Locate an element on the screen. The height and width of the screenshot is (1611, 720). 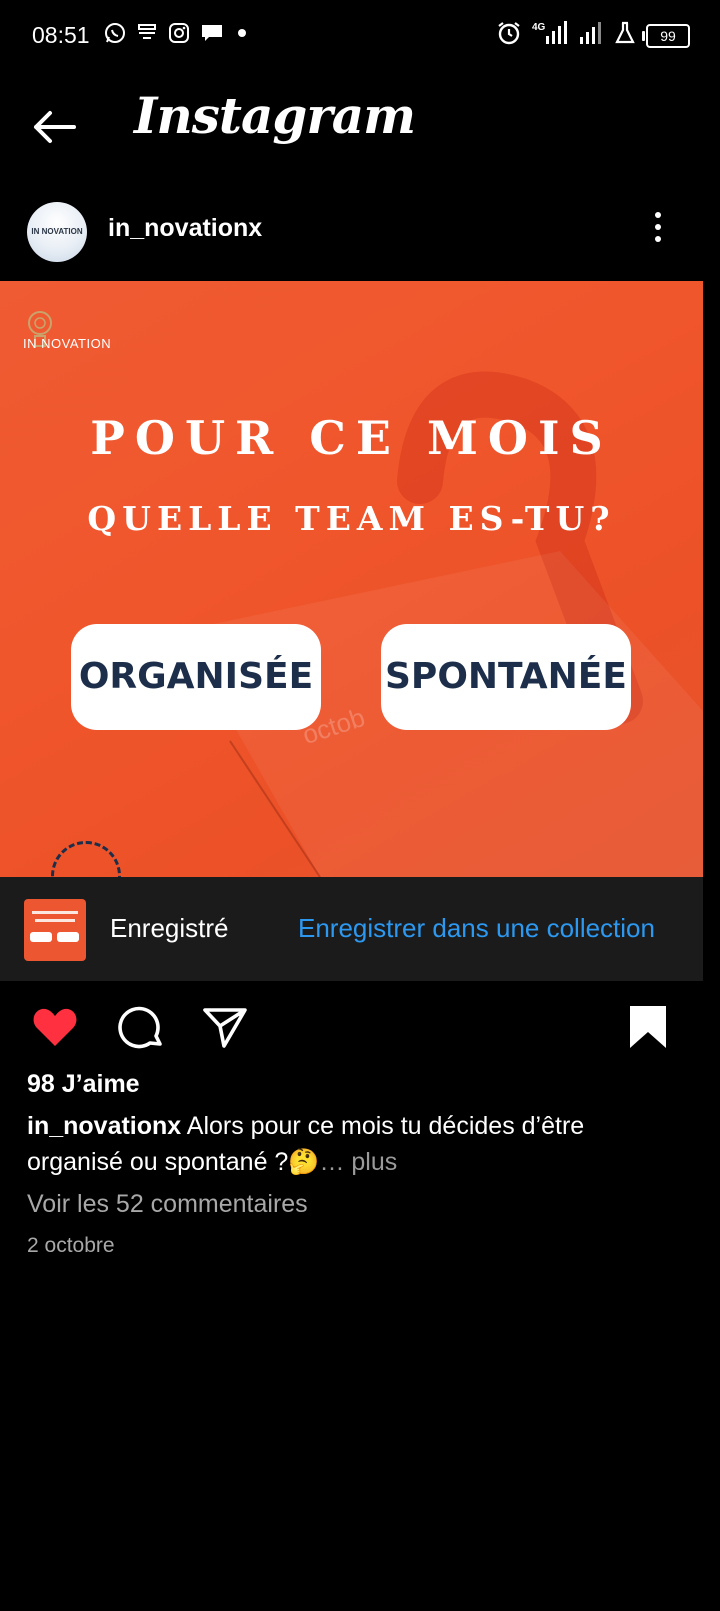
bookmark-icon is located at coordinates (650, 1028).